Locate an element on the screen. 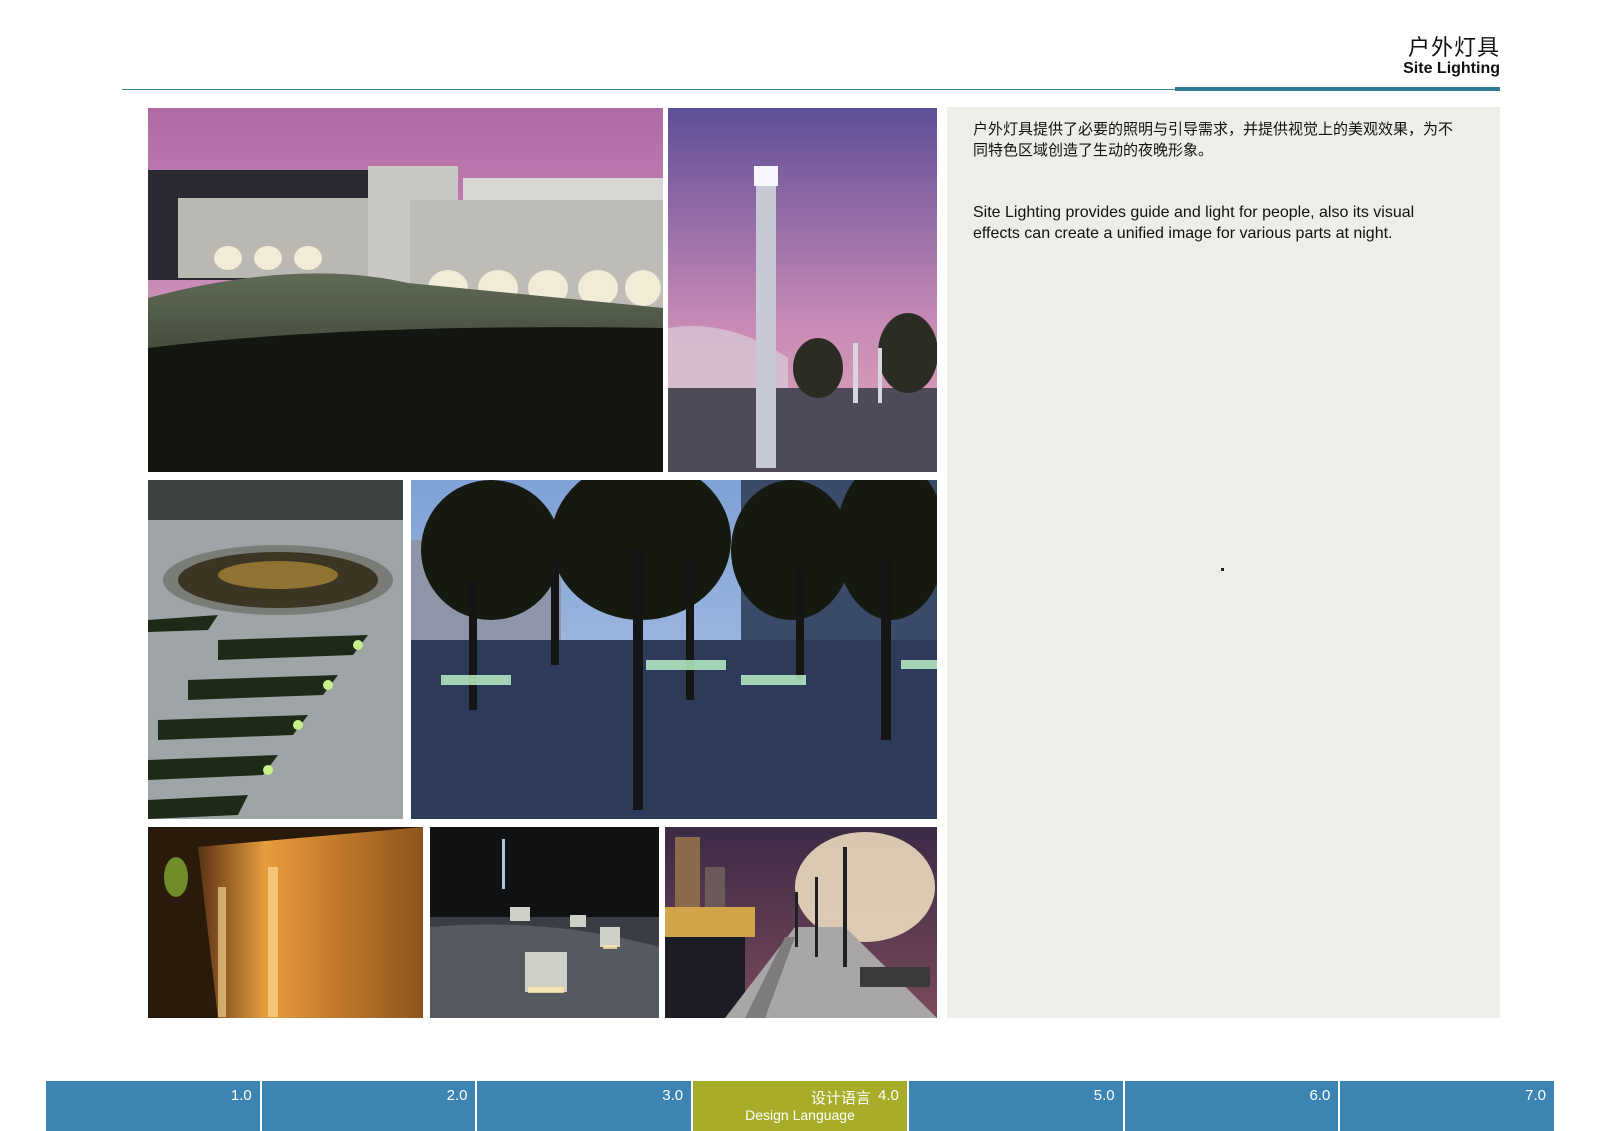  header-accent-bar is located at coordinates (1337, 89).